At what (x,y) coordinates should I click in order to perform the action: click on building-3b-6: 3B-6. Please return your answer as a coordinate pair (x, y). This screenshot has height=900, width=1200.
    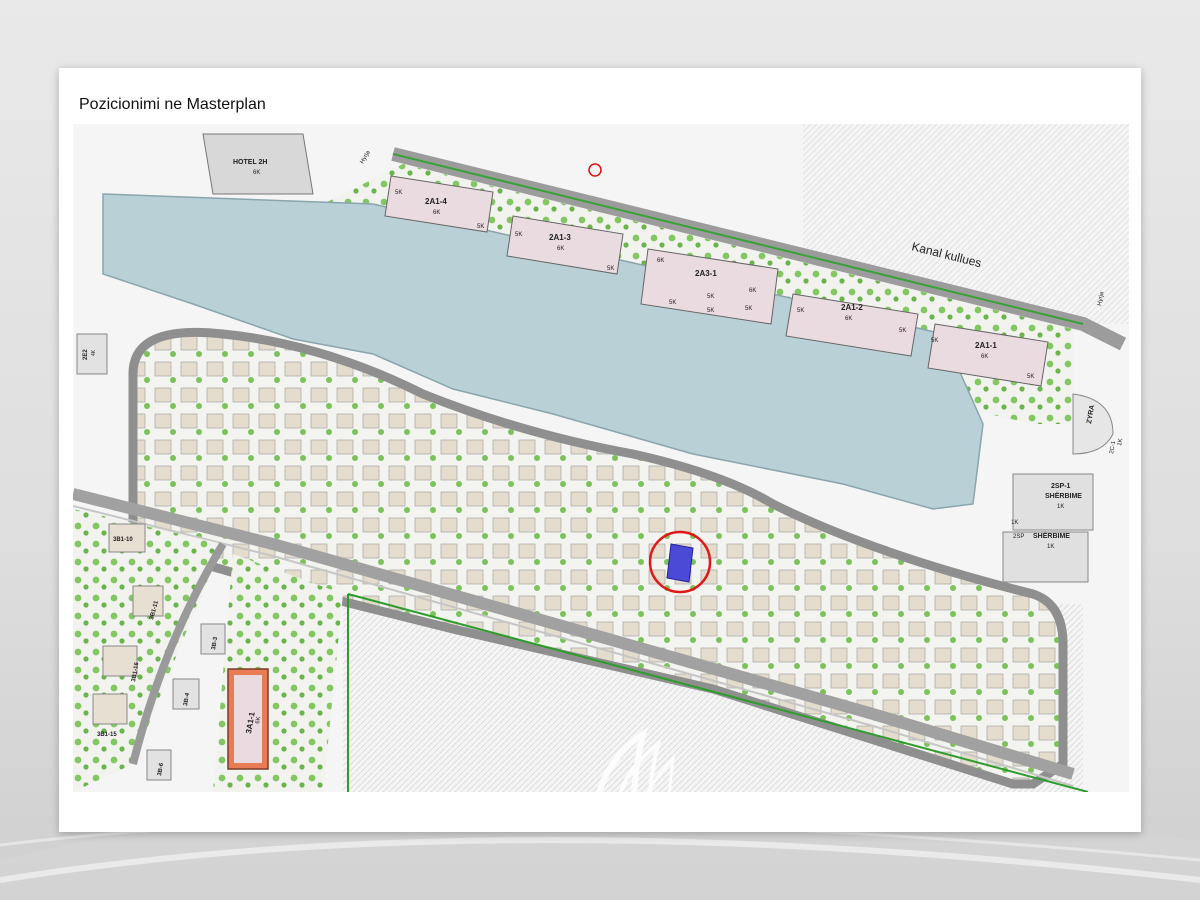
    Looking at the image, I should click on (159, 765).